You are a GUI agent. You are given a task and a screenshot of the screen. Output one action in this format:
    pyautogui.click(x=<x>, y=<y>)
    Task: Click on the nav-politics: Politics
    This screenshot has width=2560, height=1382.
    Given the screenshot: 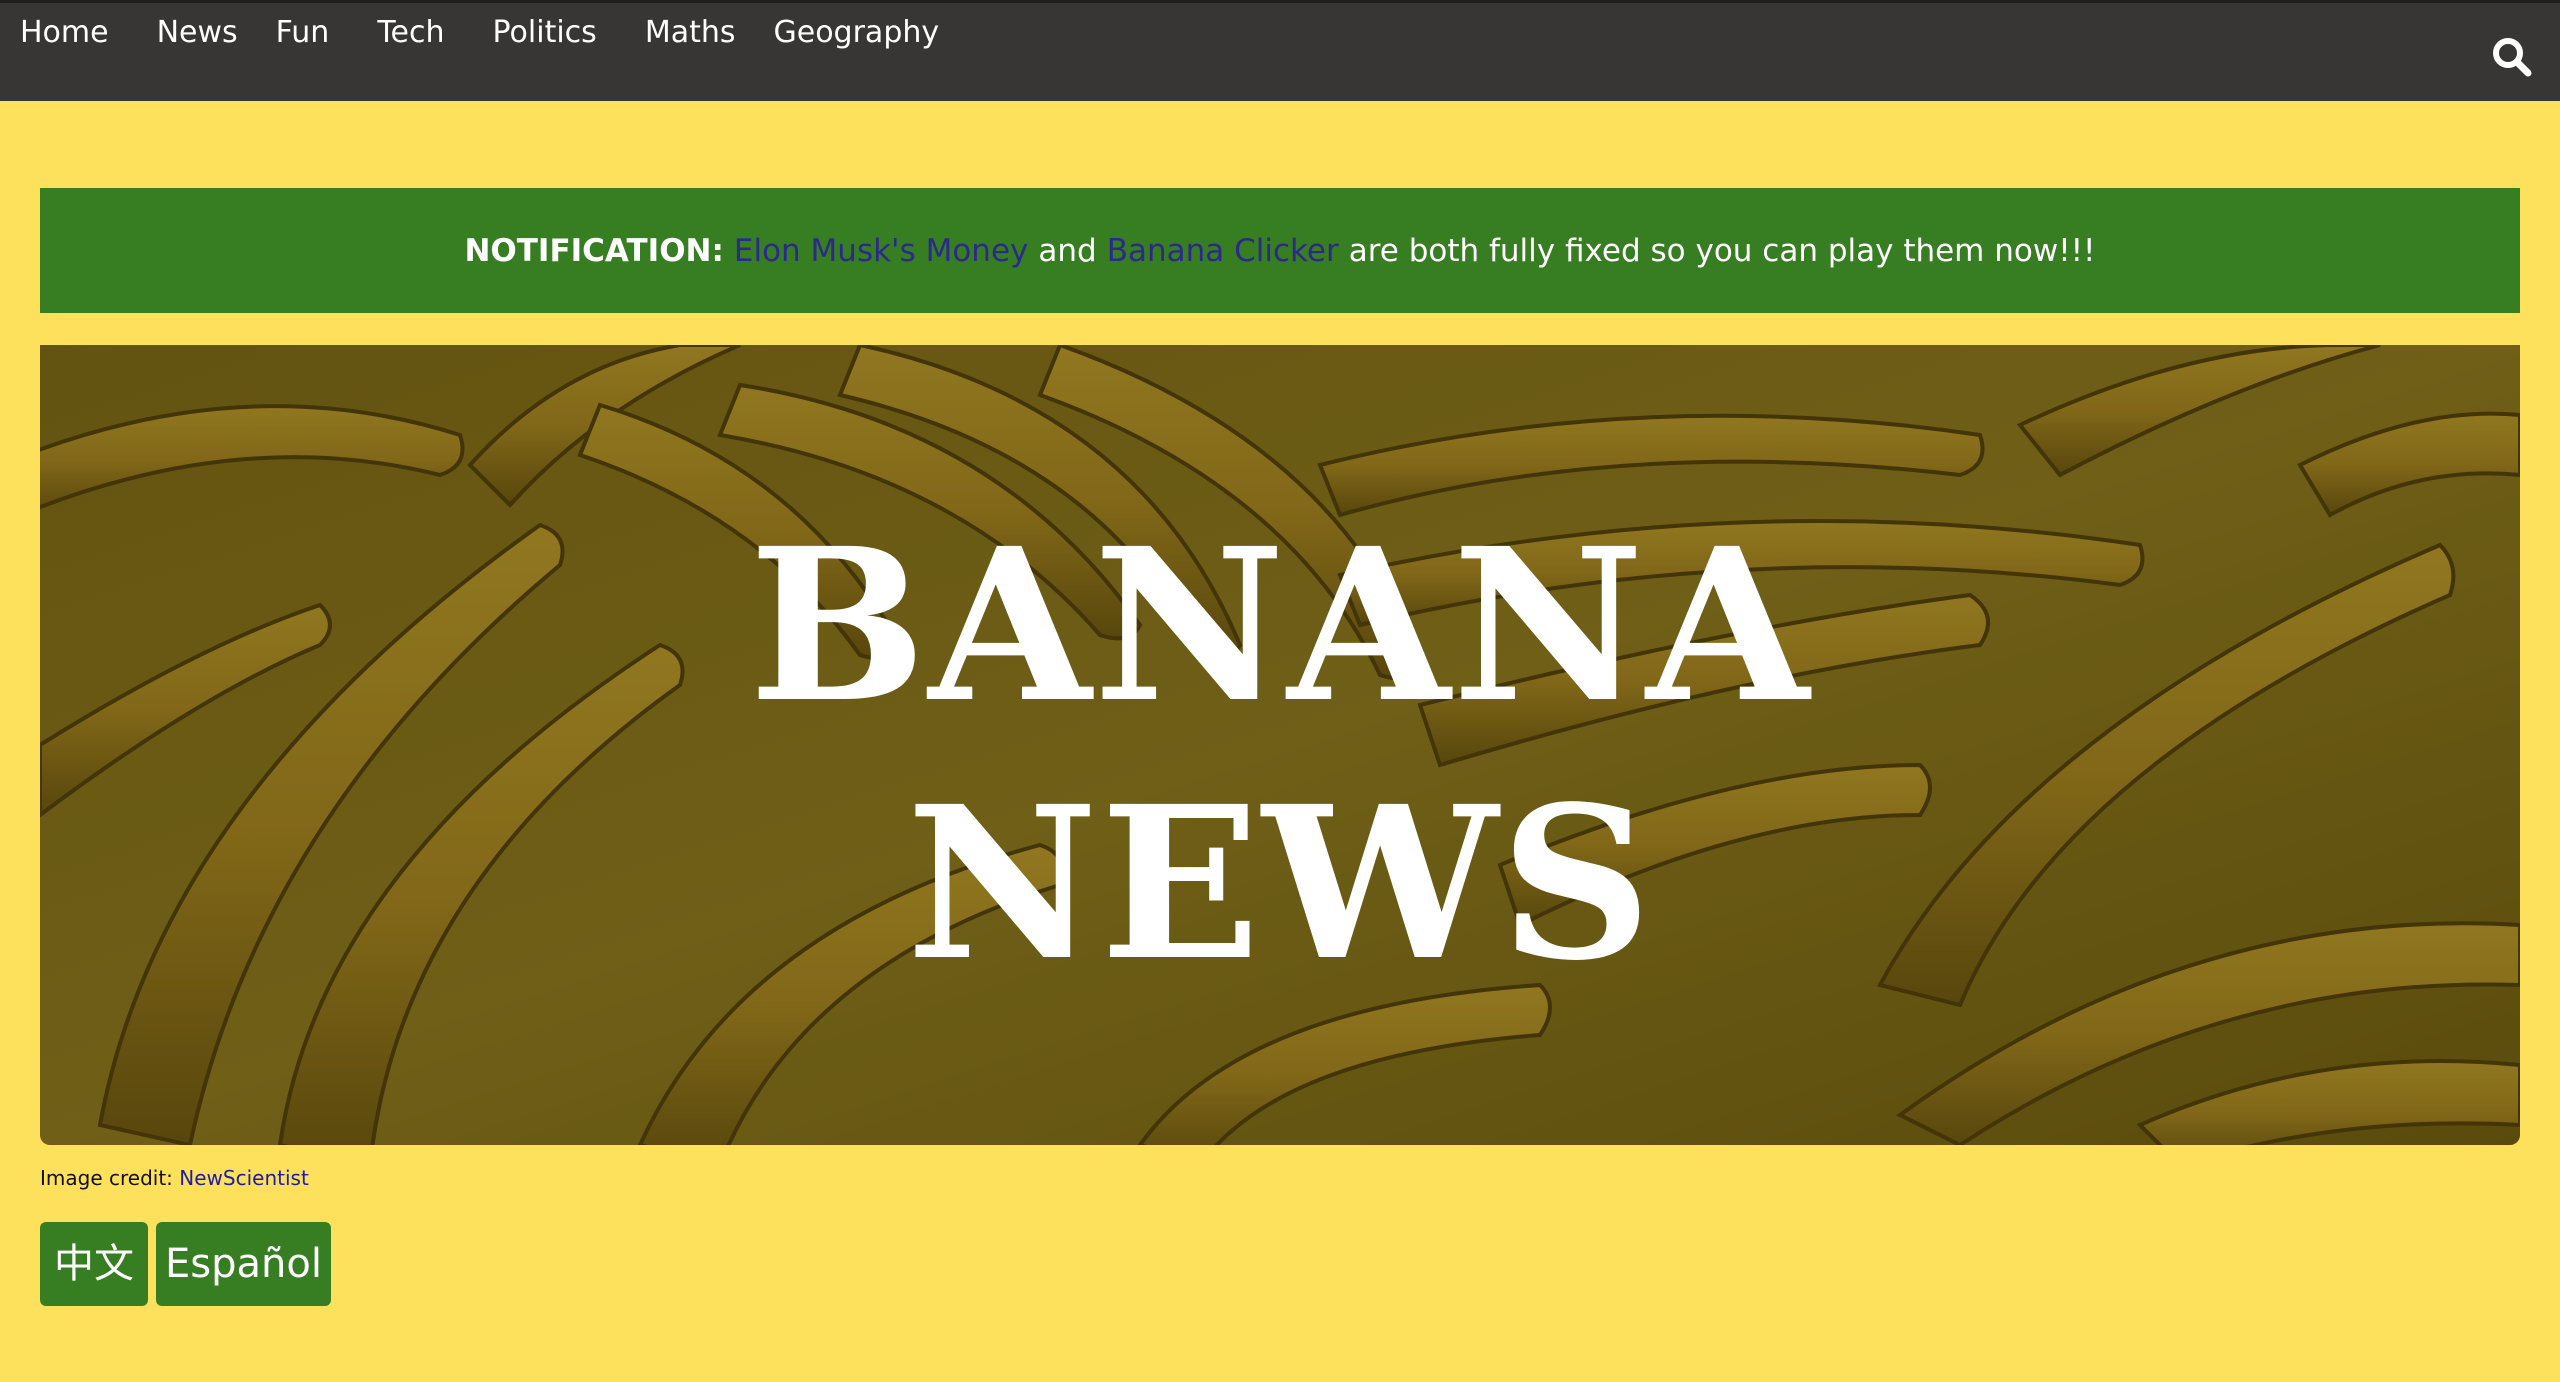 What is the action you would take?
    pyautogui.click(x=541, y=33)
    